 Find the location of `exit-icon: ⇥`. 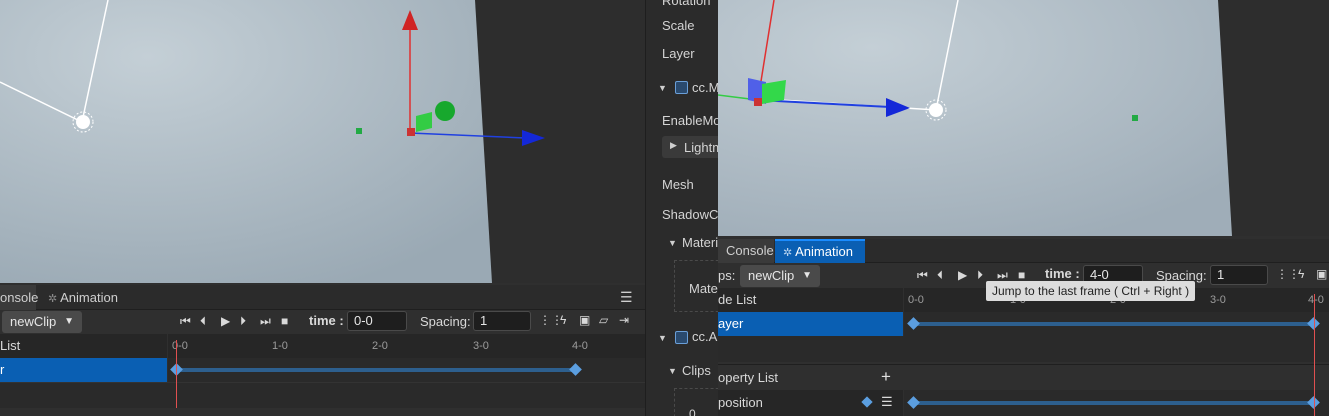

exit-icon: ⇥ is located at coordinates (624, 320).